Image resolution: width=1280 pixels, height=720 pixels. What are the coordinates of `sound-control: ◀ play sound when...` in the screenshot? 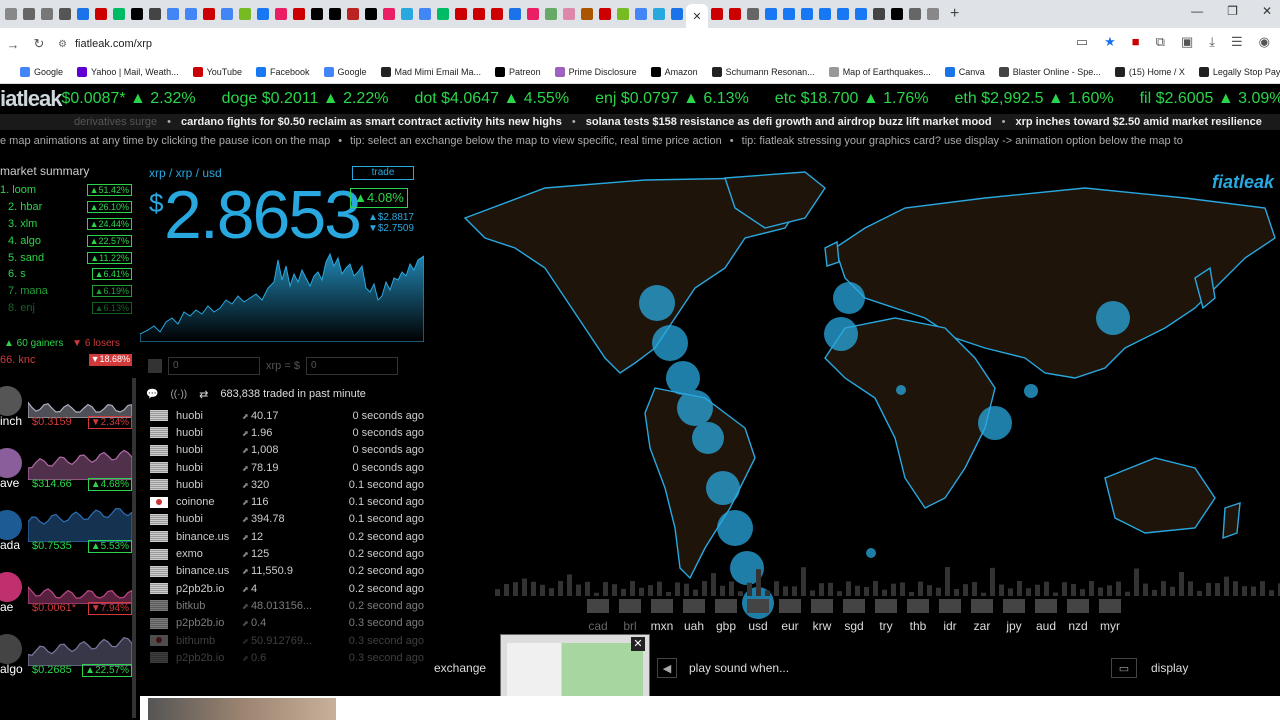 It's located at (723, 668).